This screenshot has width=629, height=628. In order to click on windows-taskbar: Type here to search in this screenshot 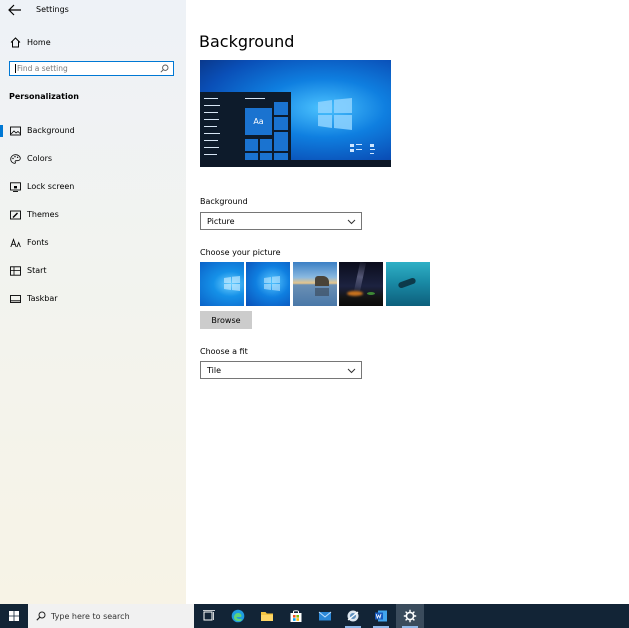, I will do `click(314, 616)`.